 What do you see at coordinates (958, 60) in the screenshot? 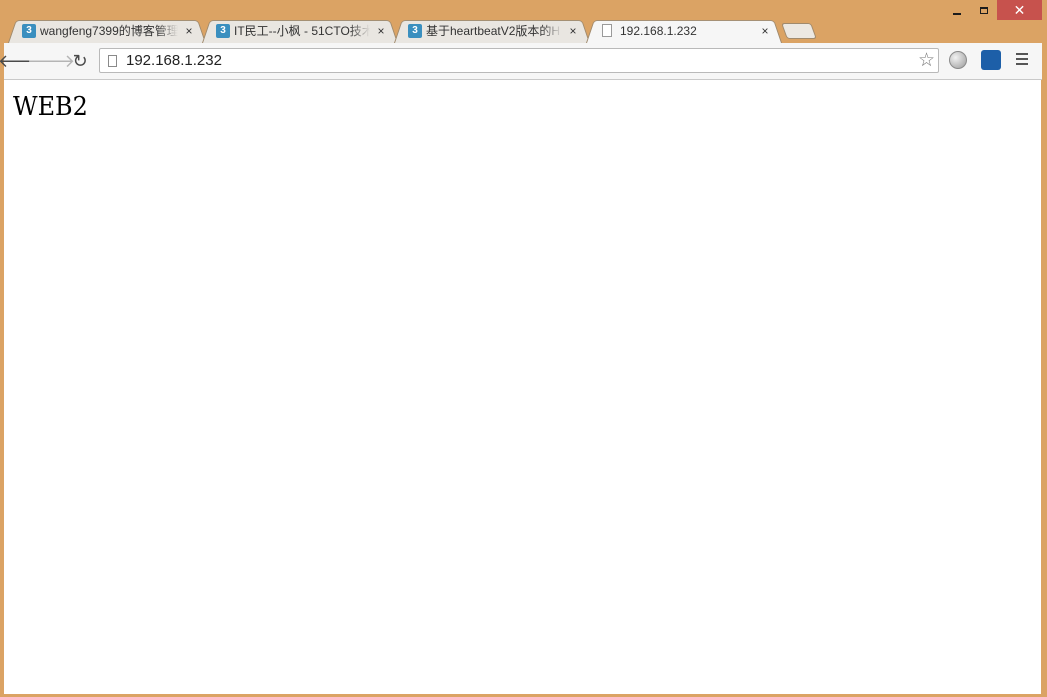
I see `globe-extension-icon` at bounding box center [958, 60].